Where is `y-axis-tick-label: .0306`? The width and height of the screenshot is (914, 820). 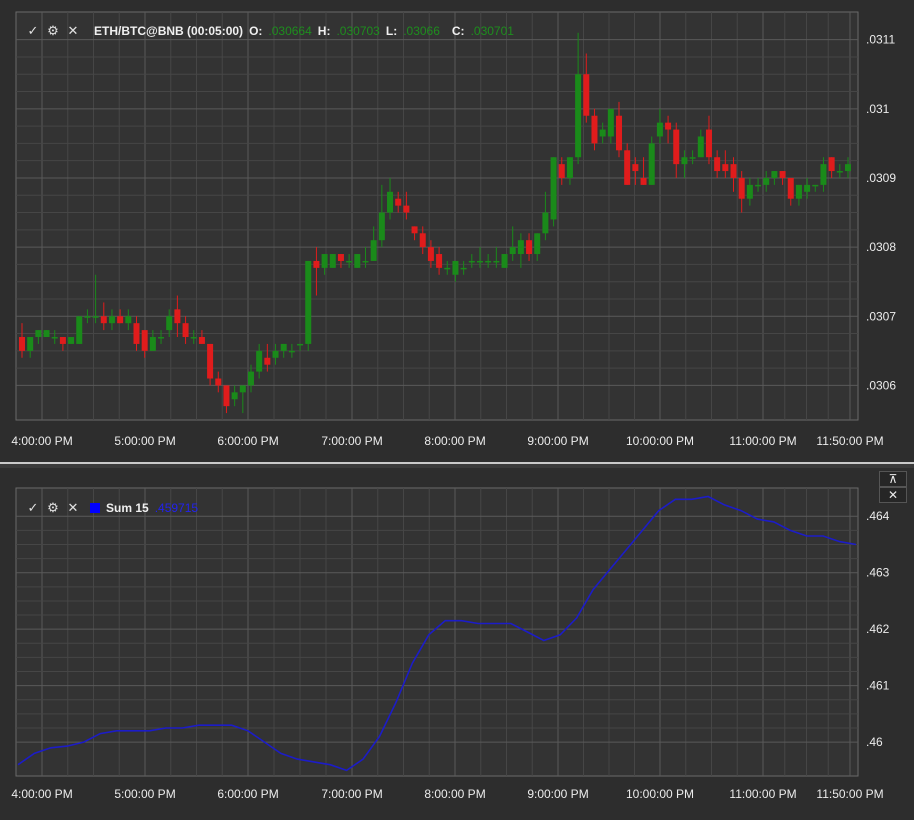 y-axis-tick-label: .0306 is located at coordinates (881, 385).